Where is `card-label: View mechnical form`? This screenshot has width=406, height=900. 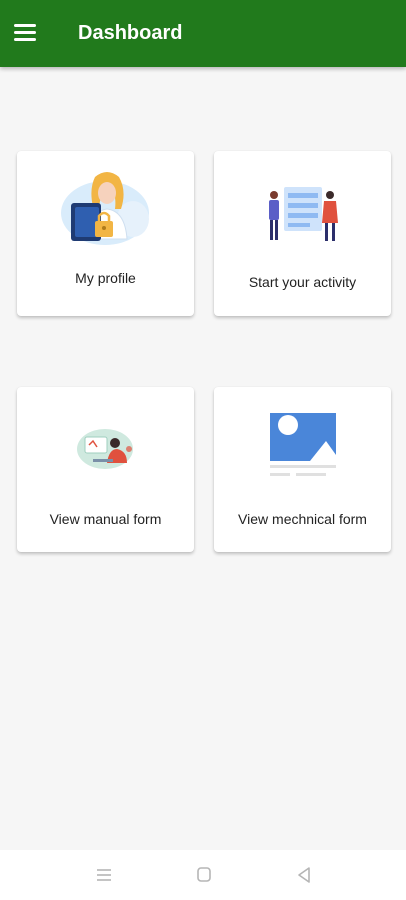 card-label: View mechnical form is located at coordinates (302, 519).